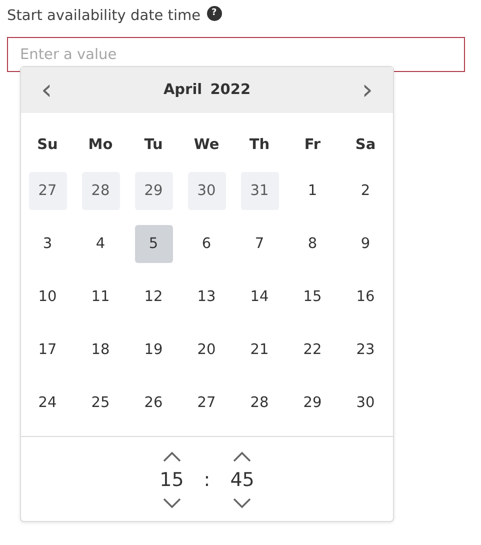 The width and height of the screenshot is (481, 545). What do you see at coordinates (365, 297) in the screenshot?
I see `day-button: 16` at bounding box center [365, 297].